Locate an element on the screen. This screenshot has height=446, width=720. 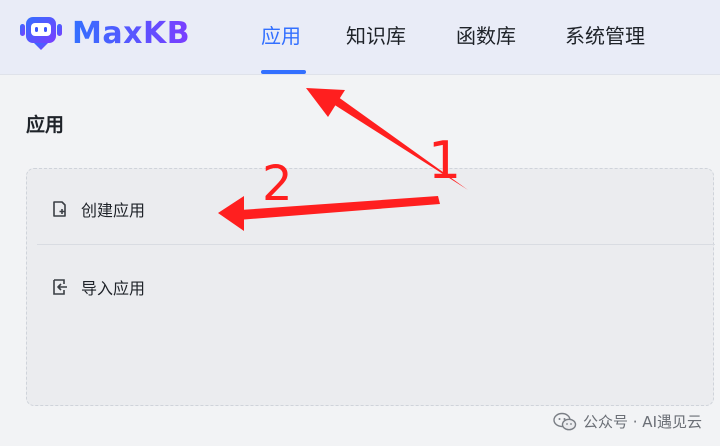
create-application-label: 创建应用 is located at coordinates (113, 210).